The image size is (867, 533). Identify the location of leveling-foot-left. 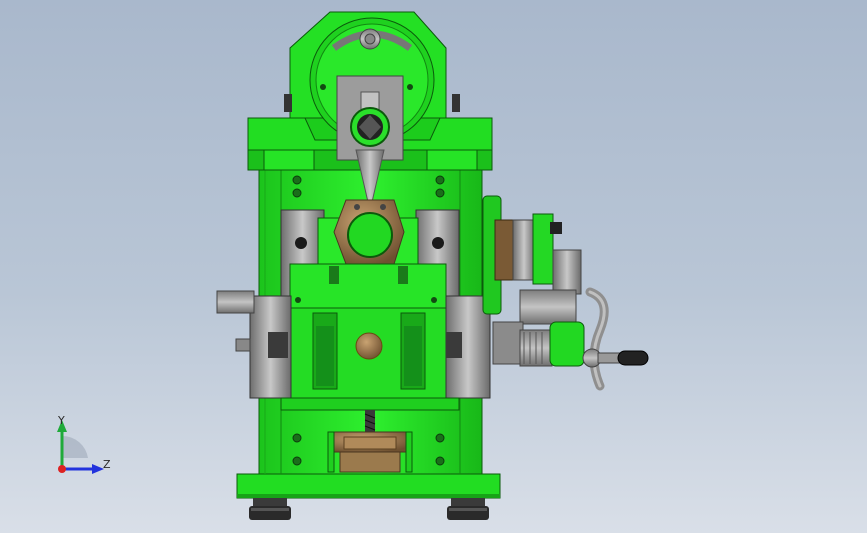
(270, 509).